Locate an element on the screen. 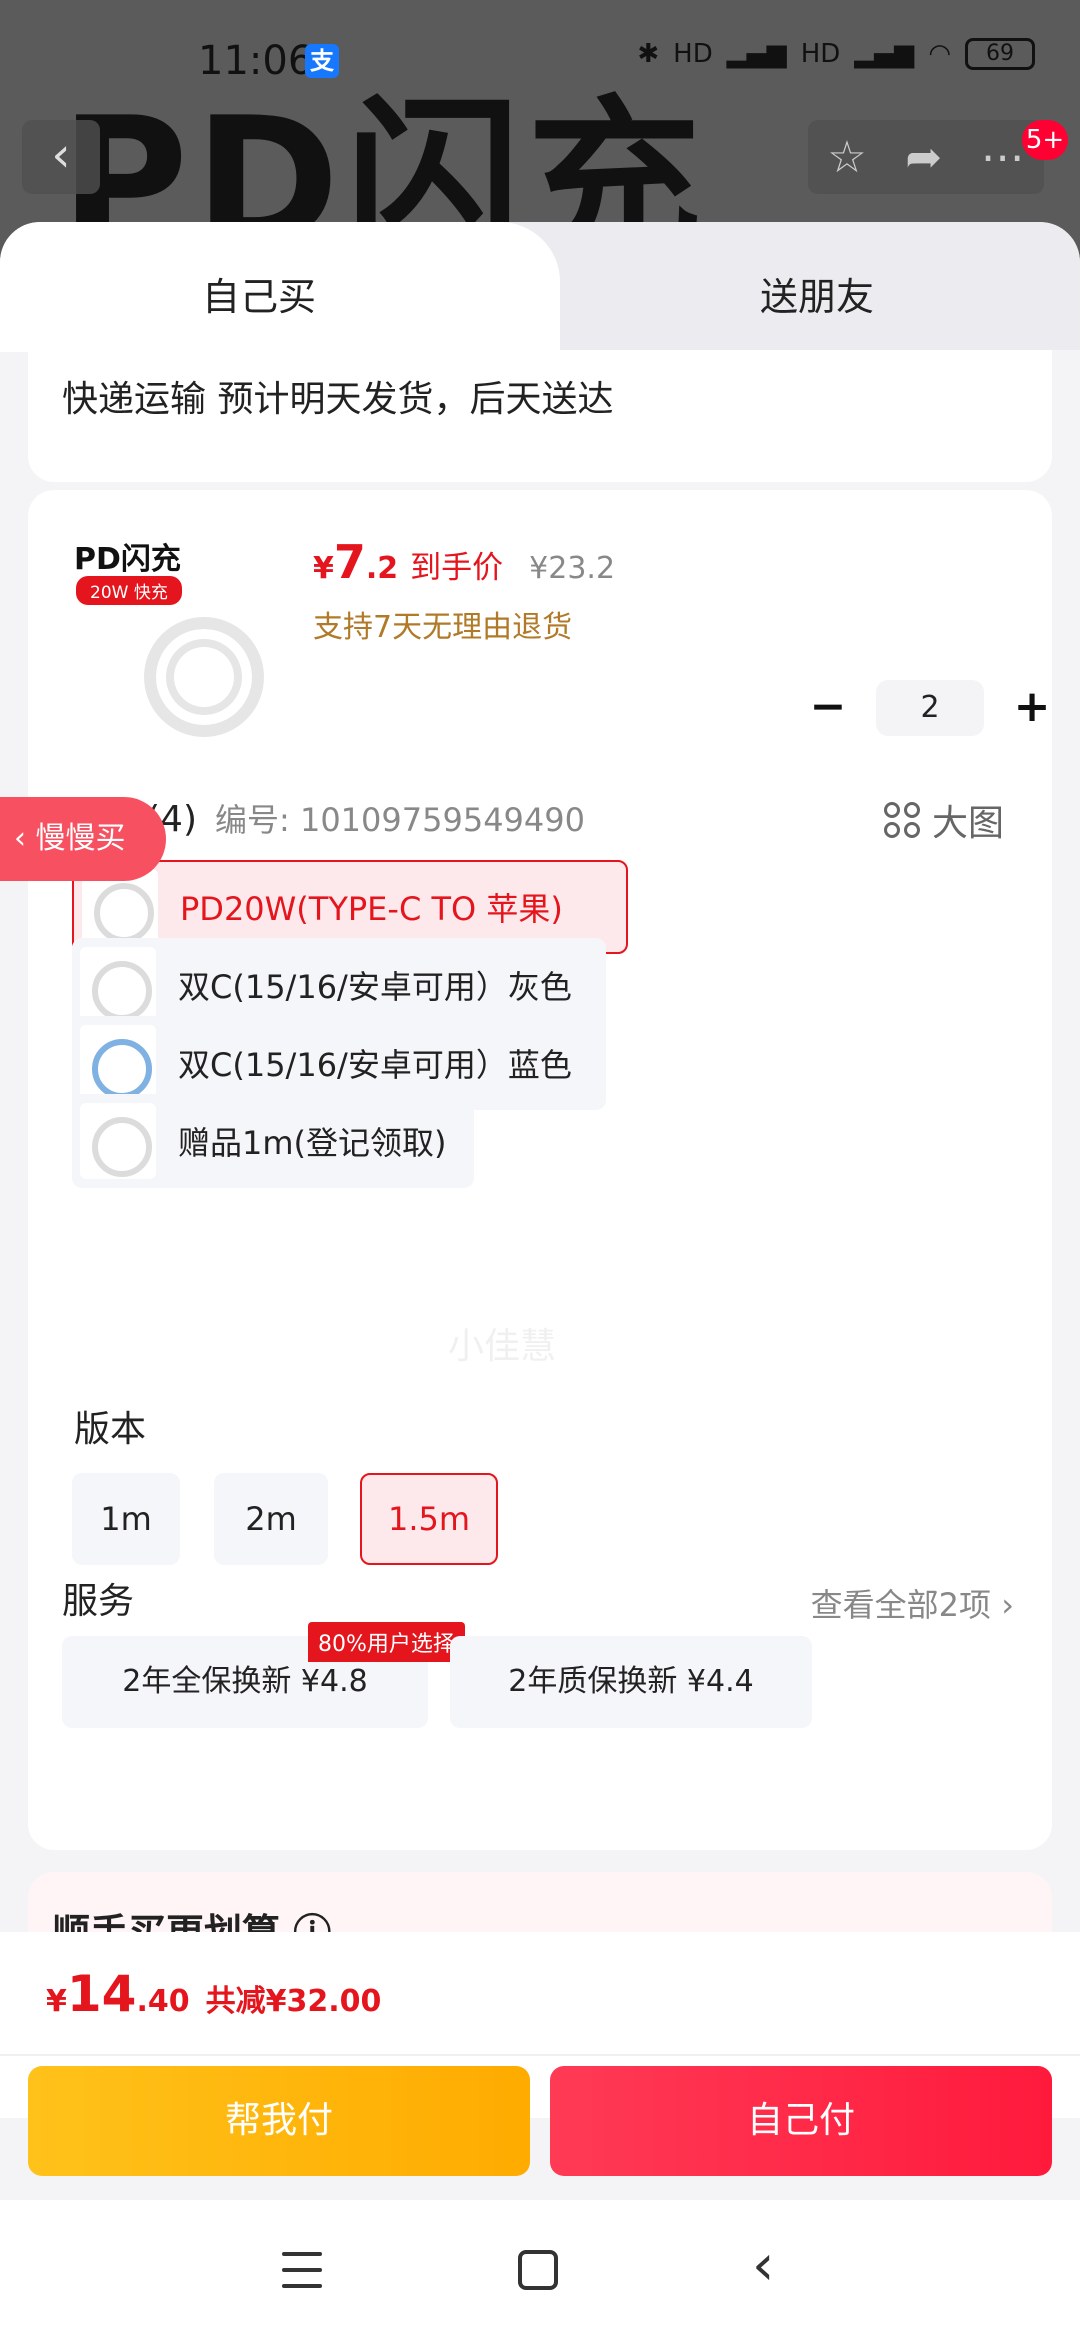  pay-self-button: 自己付 is located at coordinates (801, 2121).